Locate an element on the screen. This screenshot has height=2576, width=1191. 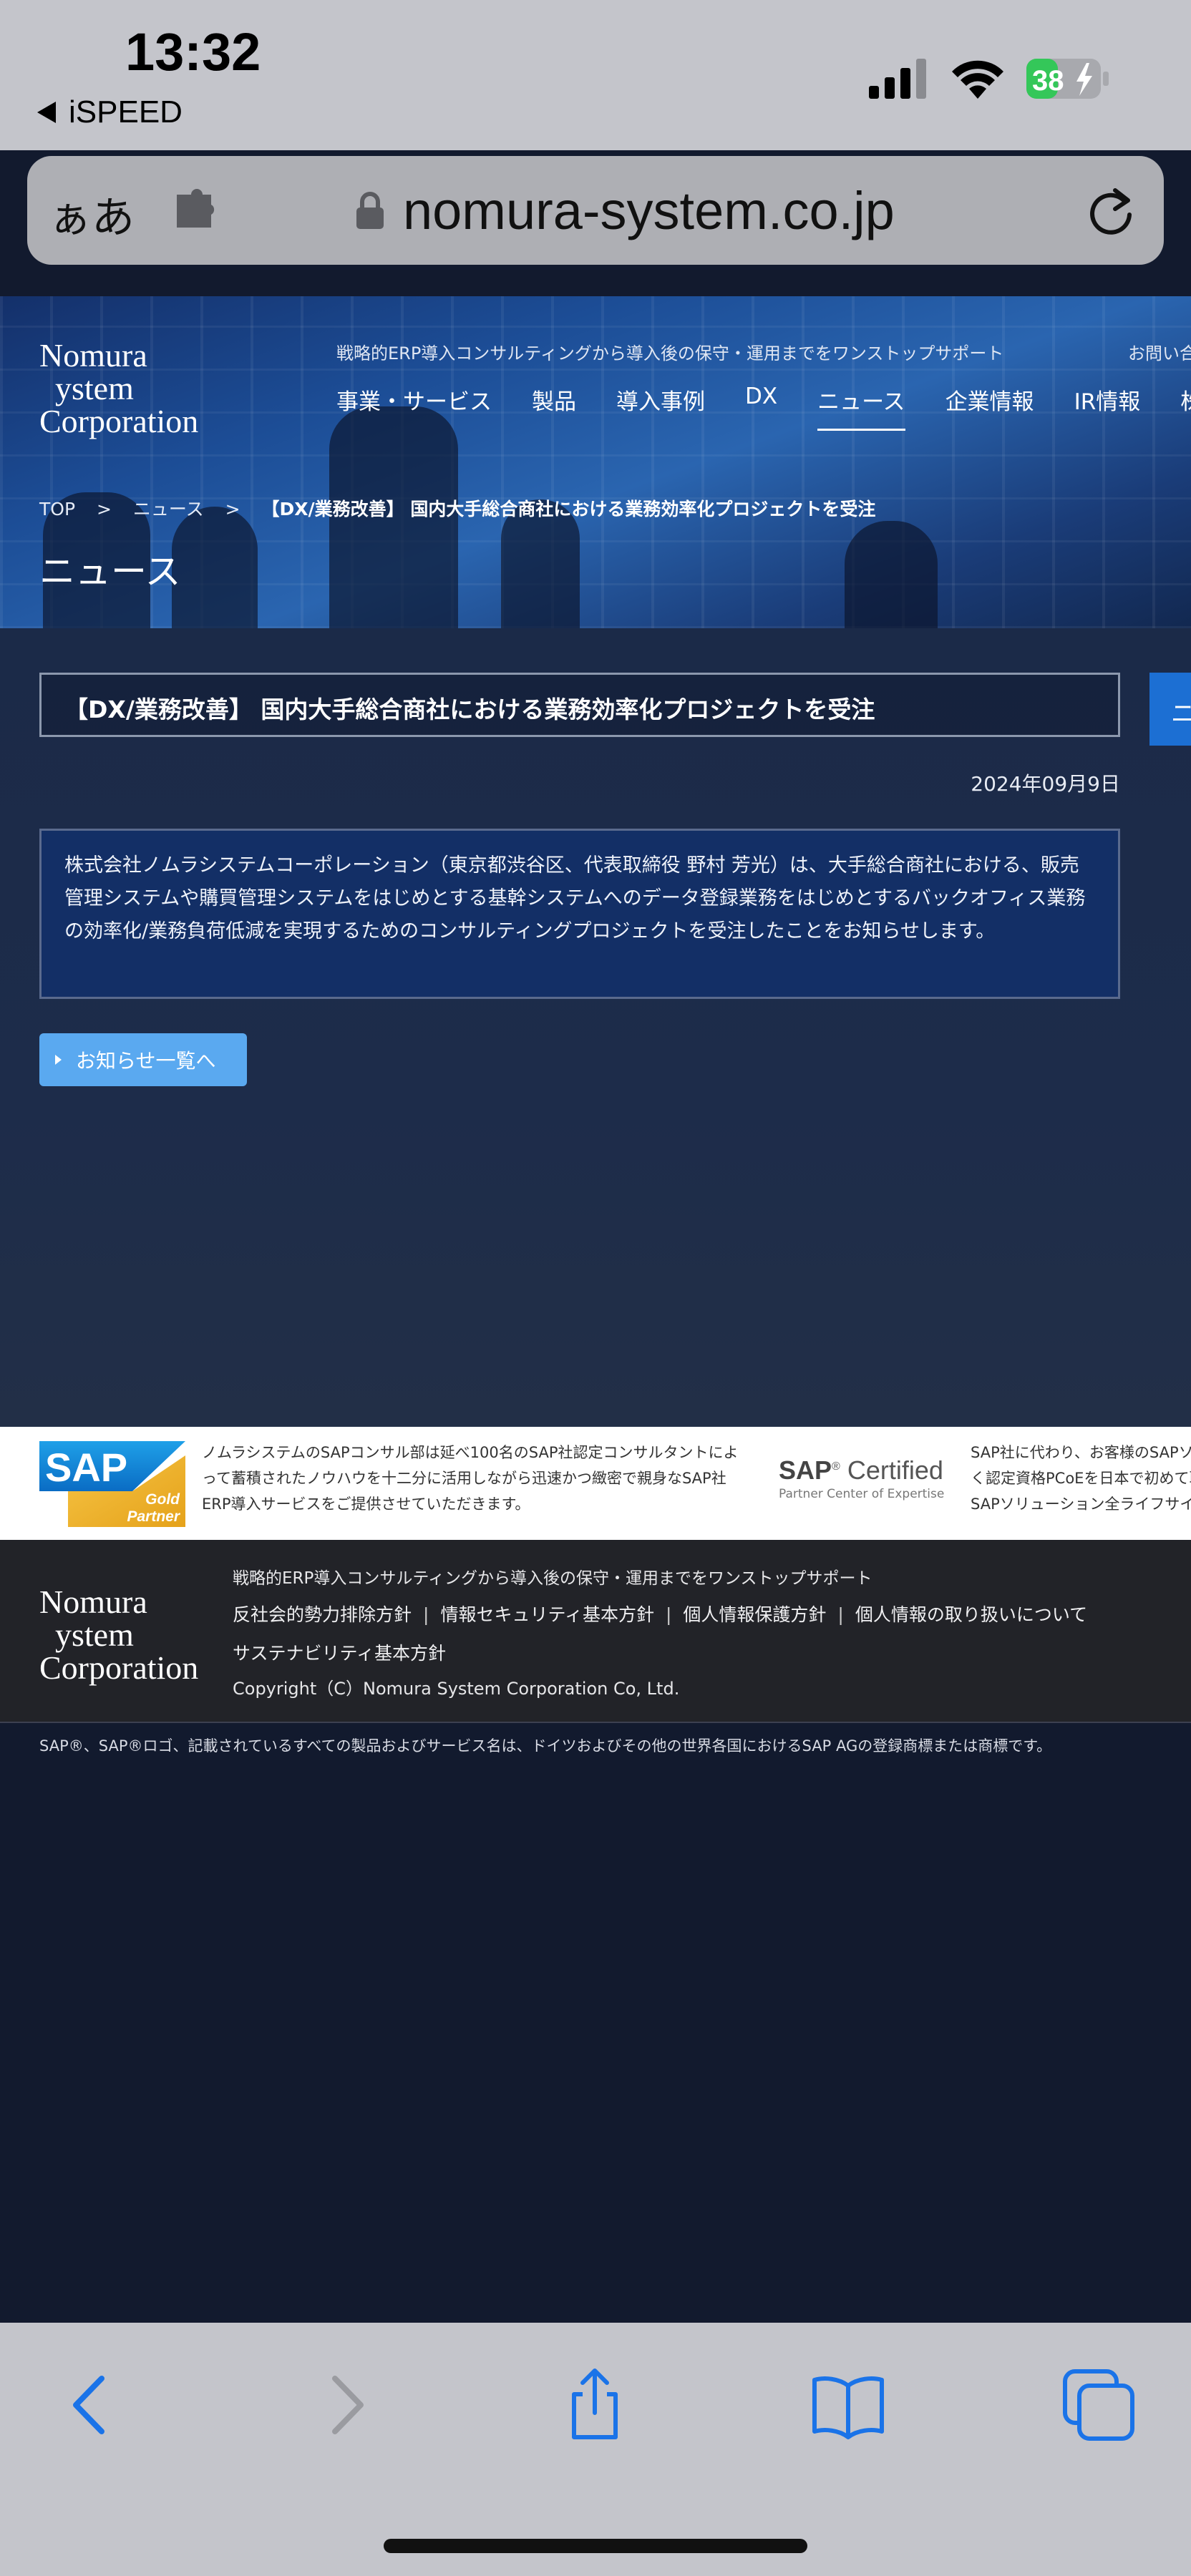
status-bar: 13:32 iSPEED 38 is located at coordinates (595, 75).